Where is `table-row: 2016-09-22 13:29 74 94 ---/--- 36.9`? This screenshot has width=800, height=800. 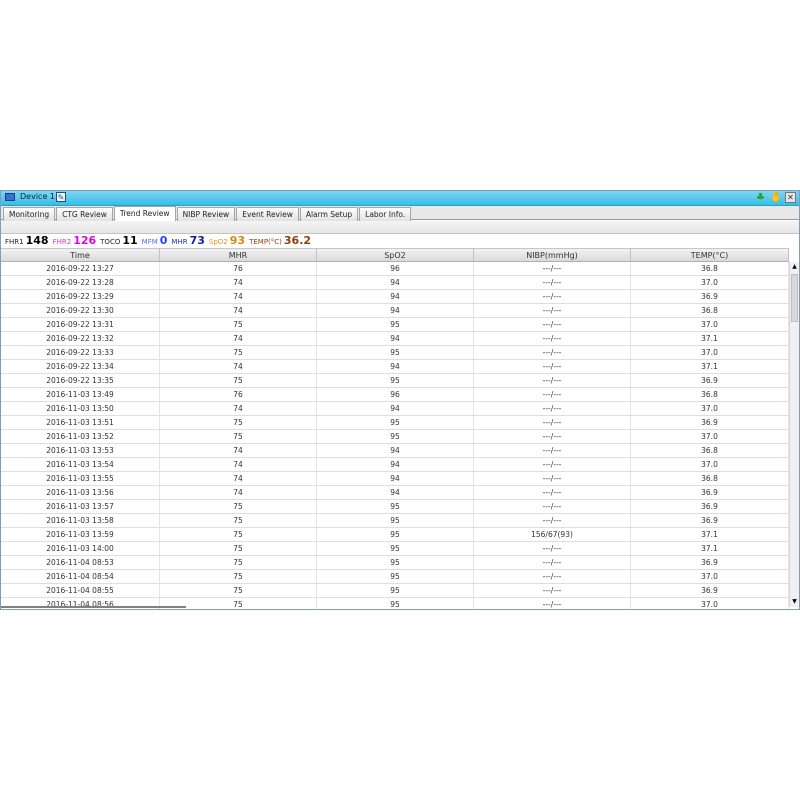
table-row: 2016-09-22 13:29 74 94 ---/--- 36.9 is located at coordinates (395, 297).